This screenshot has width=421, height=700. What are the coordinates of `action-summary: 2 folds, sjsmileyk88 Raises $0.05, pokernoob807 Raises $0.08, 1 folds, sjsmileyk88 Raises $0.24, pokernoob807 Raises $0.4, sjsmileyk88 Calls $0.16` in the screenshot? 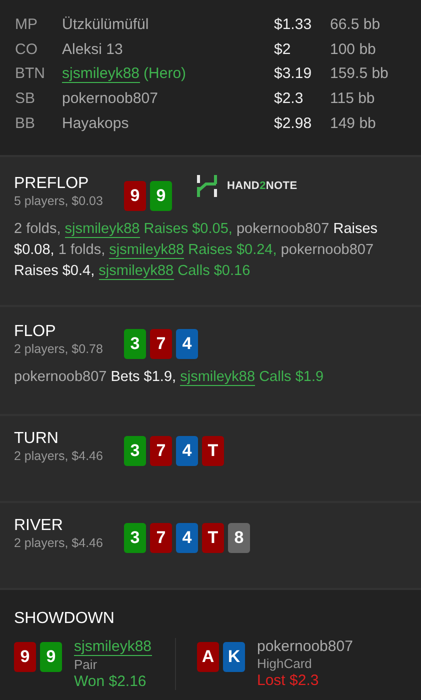 It's located at (196, 251).